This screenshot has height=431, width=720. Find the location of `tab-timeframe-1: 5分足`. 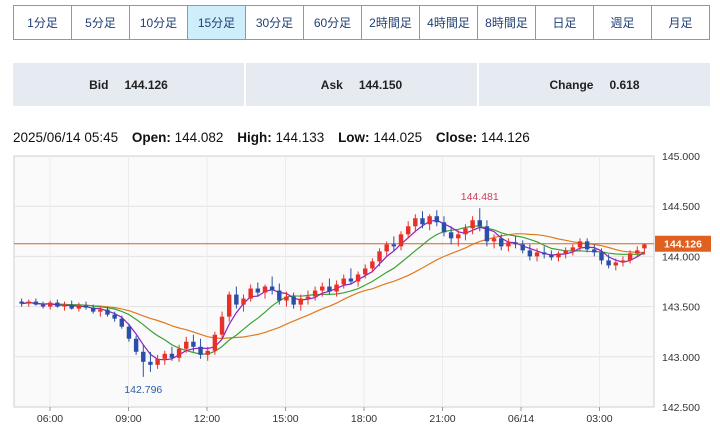

tab-timeframe-1: 5分足 is located at coordinates (101, 22).